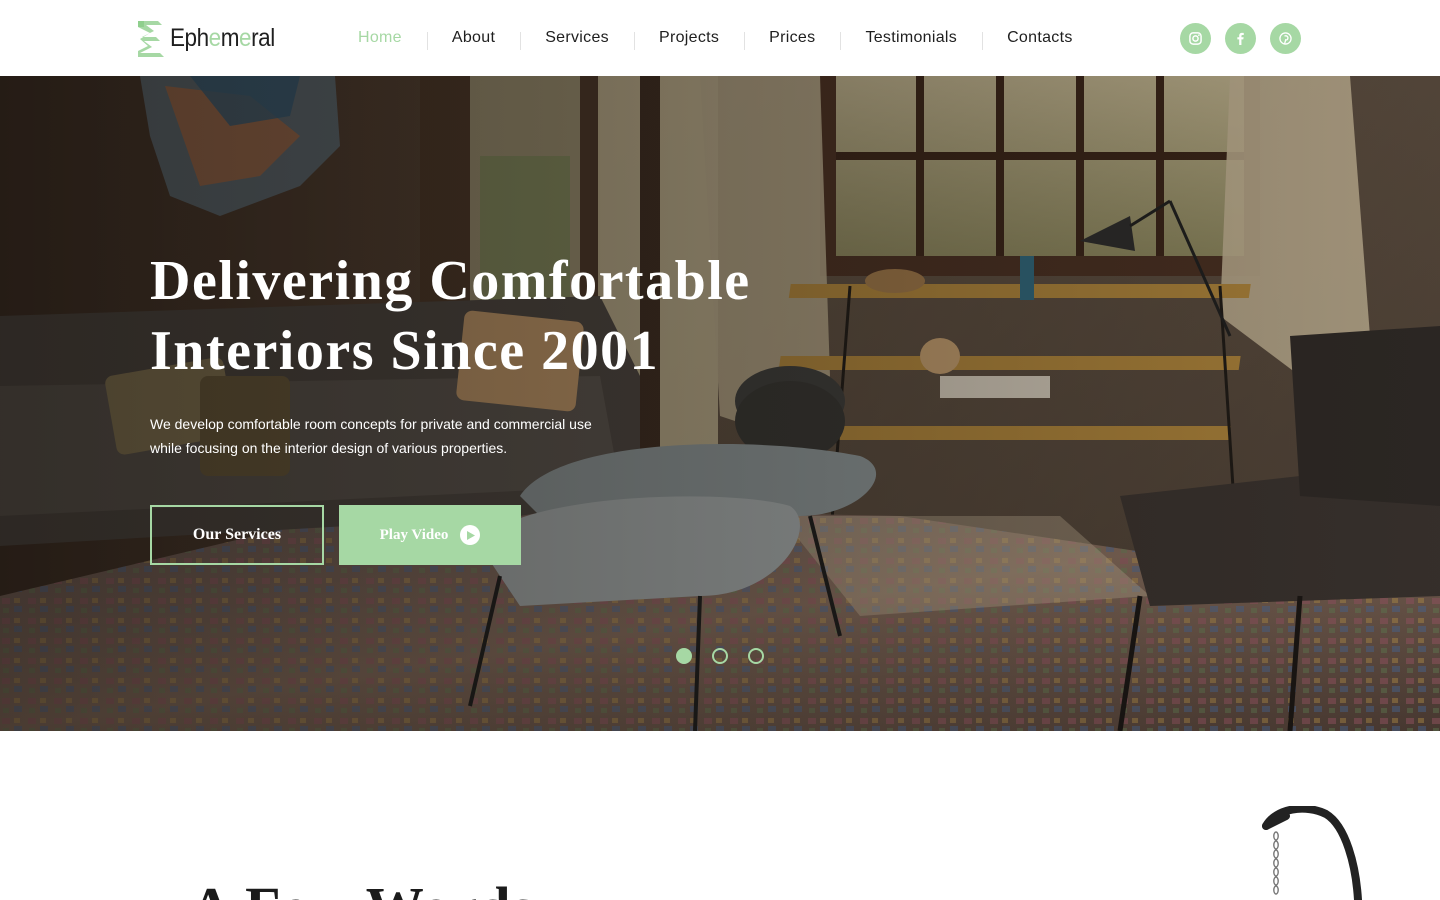 This screenshot has height=900, width=1440. What do you see at coordinates (911, 39) in the screenshot?
I see `nav-testimonials: Testimonials` at bounding box center [911, 39].